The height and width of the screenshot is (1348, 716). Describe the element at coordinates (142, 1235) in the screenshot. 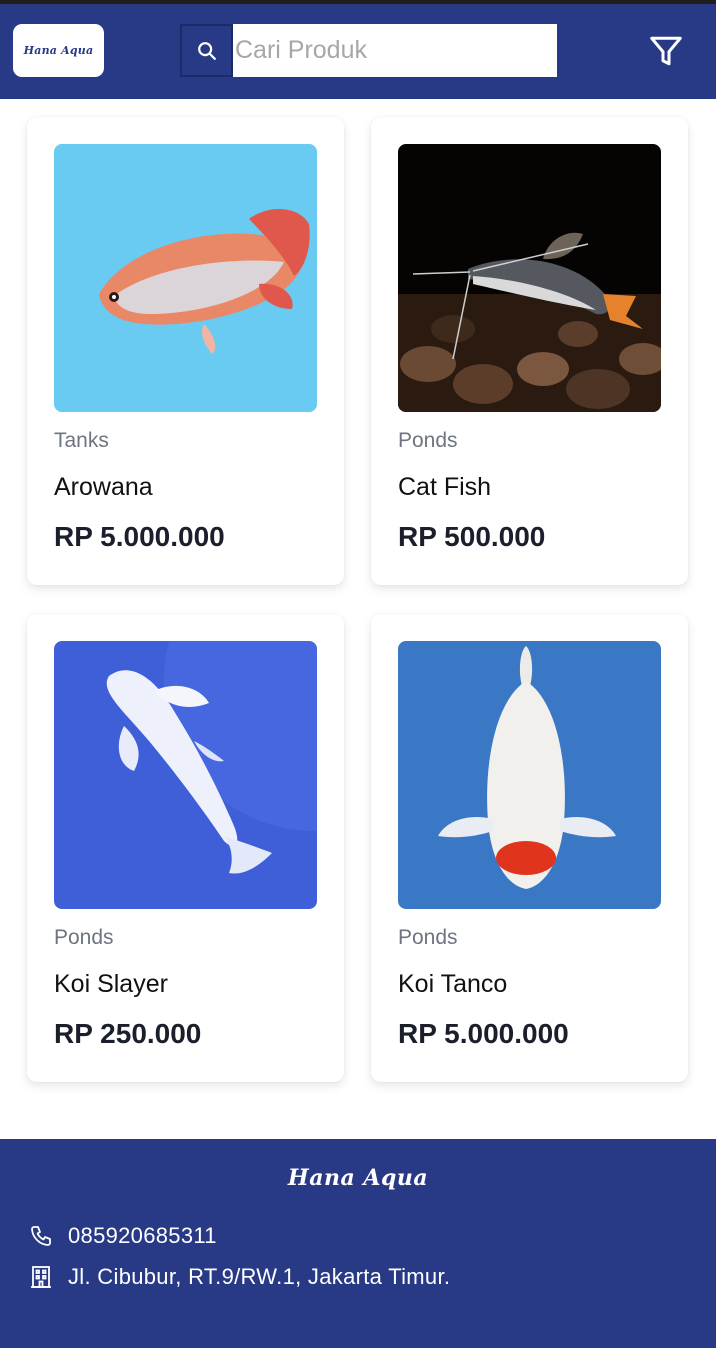

I see `footer-phone-text: 085920685311` at that location.